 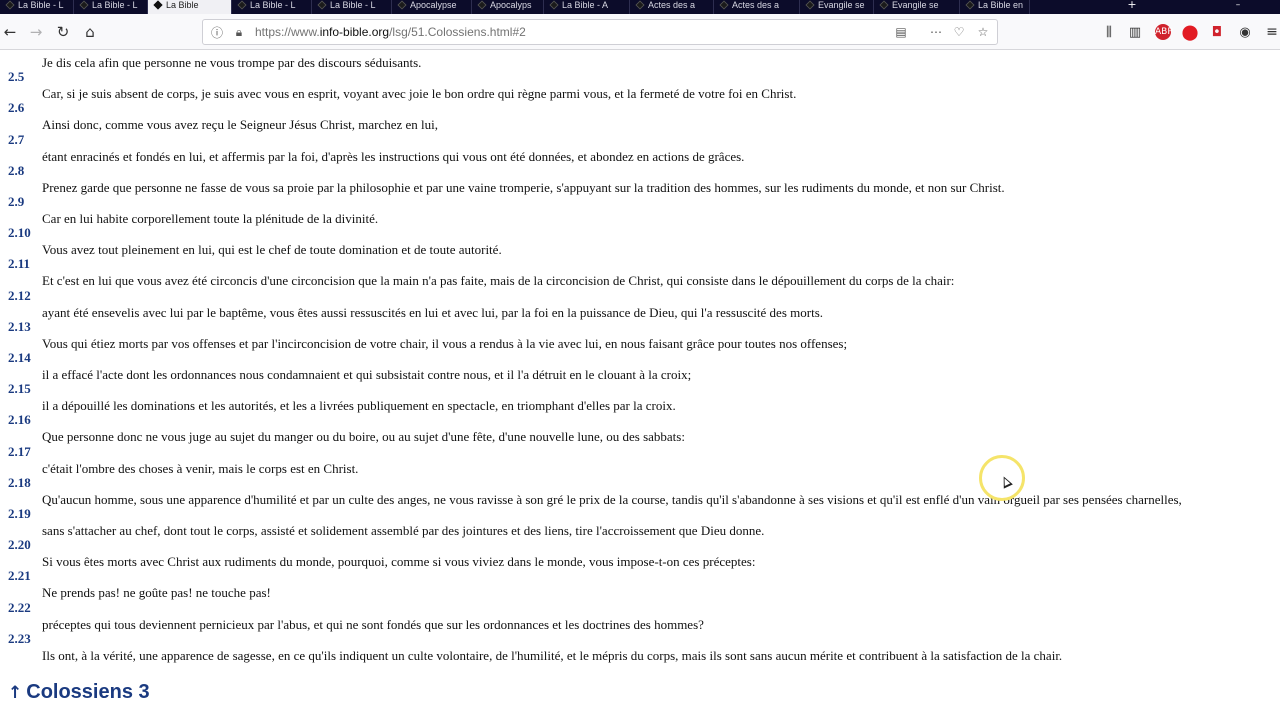 What do you see at coordinates (19, 482) in the screenshot?
I see `verse-number: 2.18` at bounding box center [19, 482].